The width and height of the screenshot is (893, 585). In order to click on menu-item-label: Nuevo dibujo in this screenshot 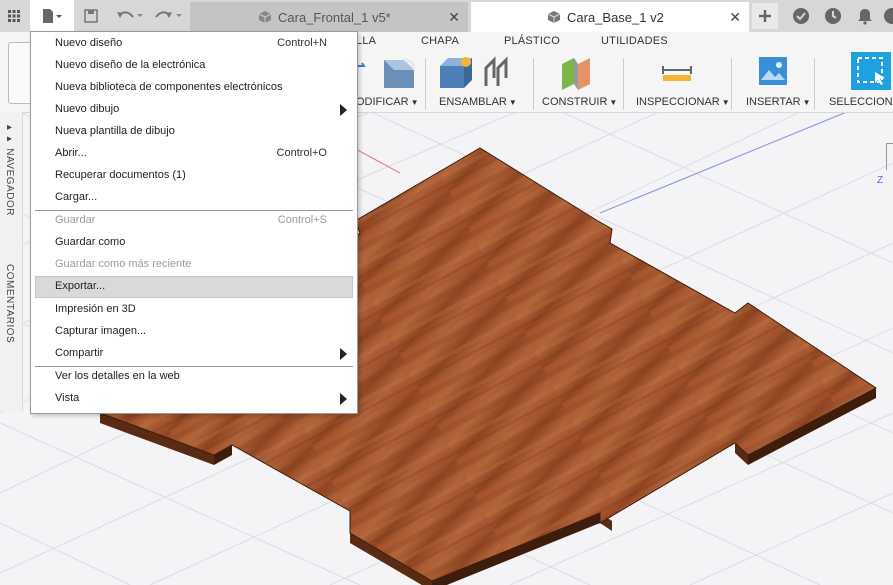, I will do `click(87, 109)`.